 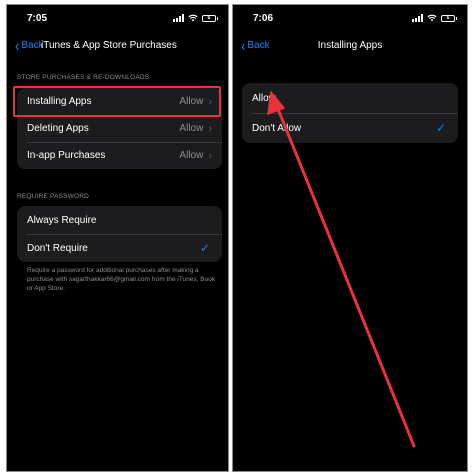 What do you see at coordinates (58, 128) in the screenshot?
I see `row-label: Deleting Apps` at bounding box center [58, 128].